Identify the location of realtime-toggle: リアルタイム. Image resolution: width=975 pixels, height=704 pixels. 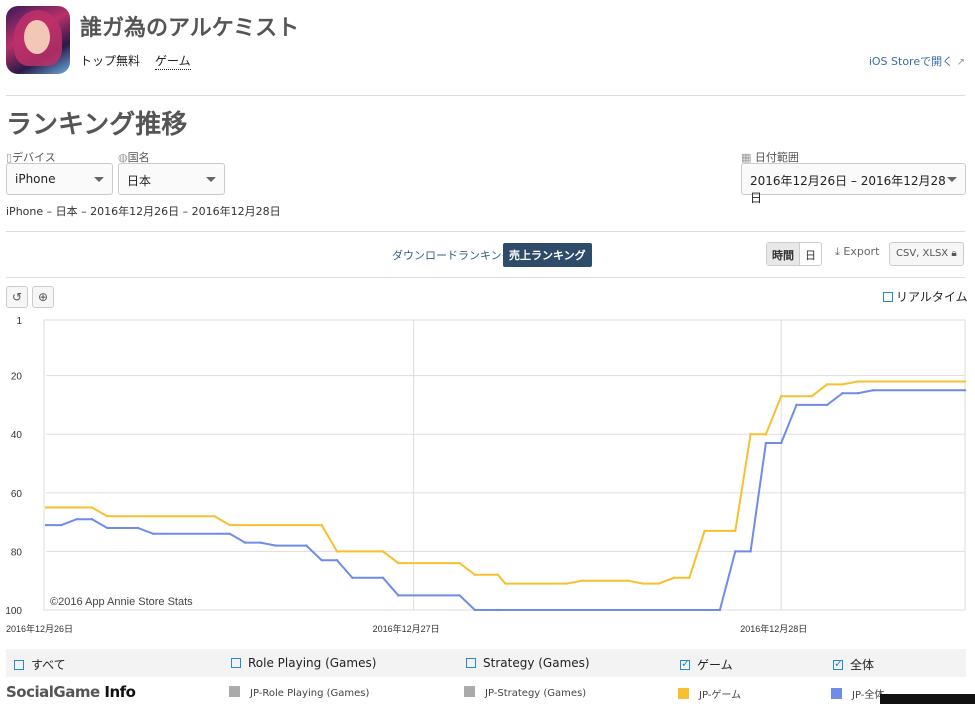
(925, 296).